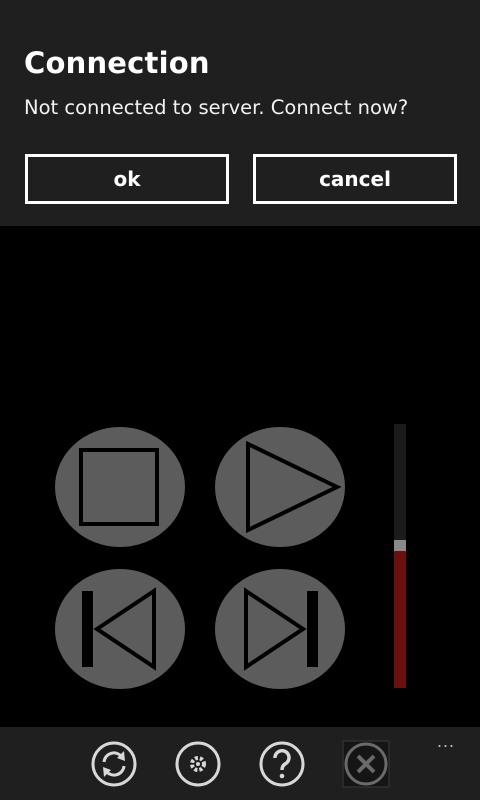 This screenshot has height=800, width=480. I want to click on close-button, so click(366, 764).